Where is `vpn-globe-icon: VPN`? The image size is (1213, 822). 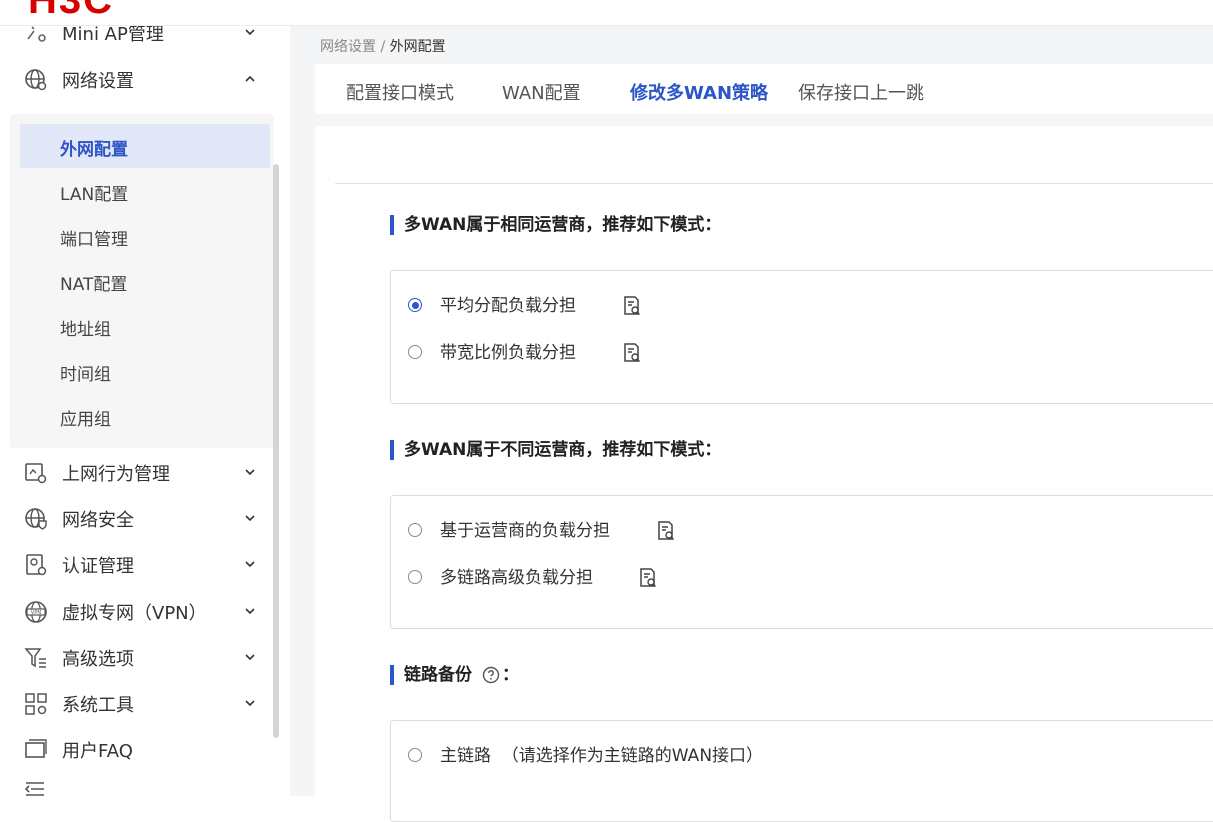
vpn-globe-icon: VPN is located at coordinates (36, 612).